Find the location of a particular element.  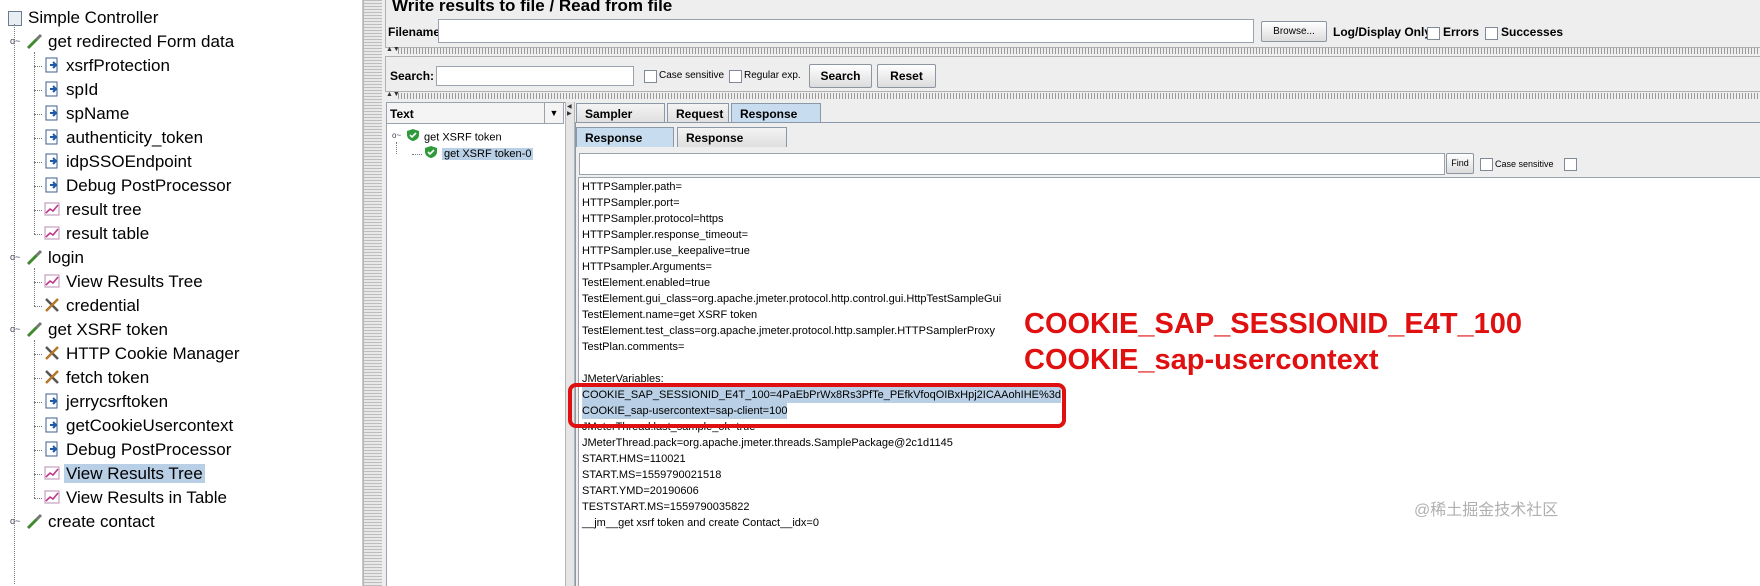

tab-response-data: Response data is located at coordinates (776, 122).